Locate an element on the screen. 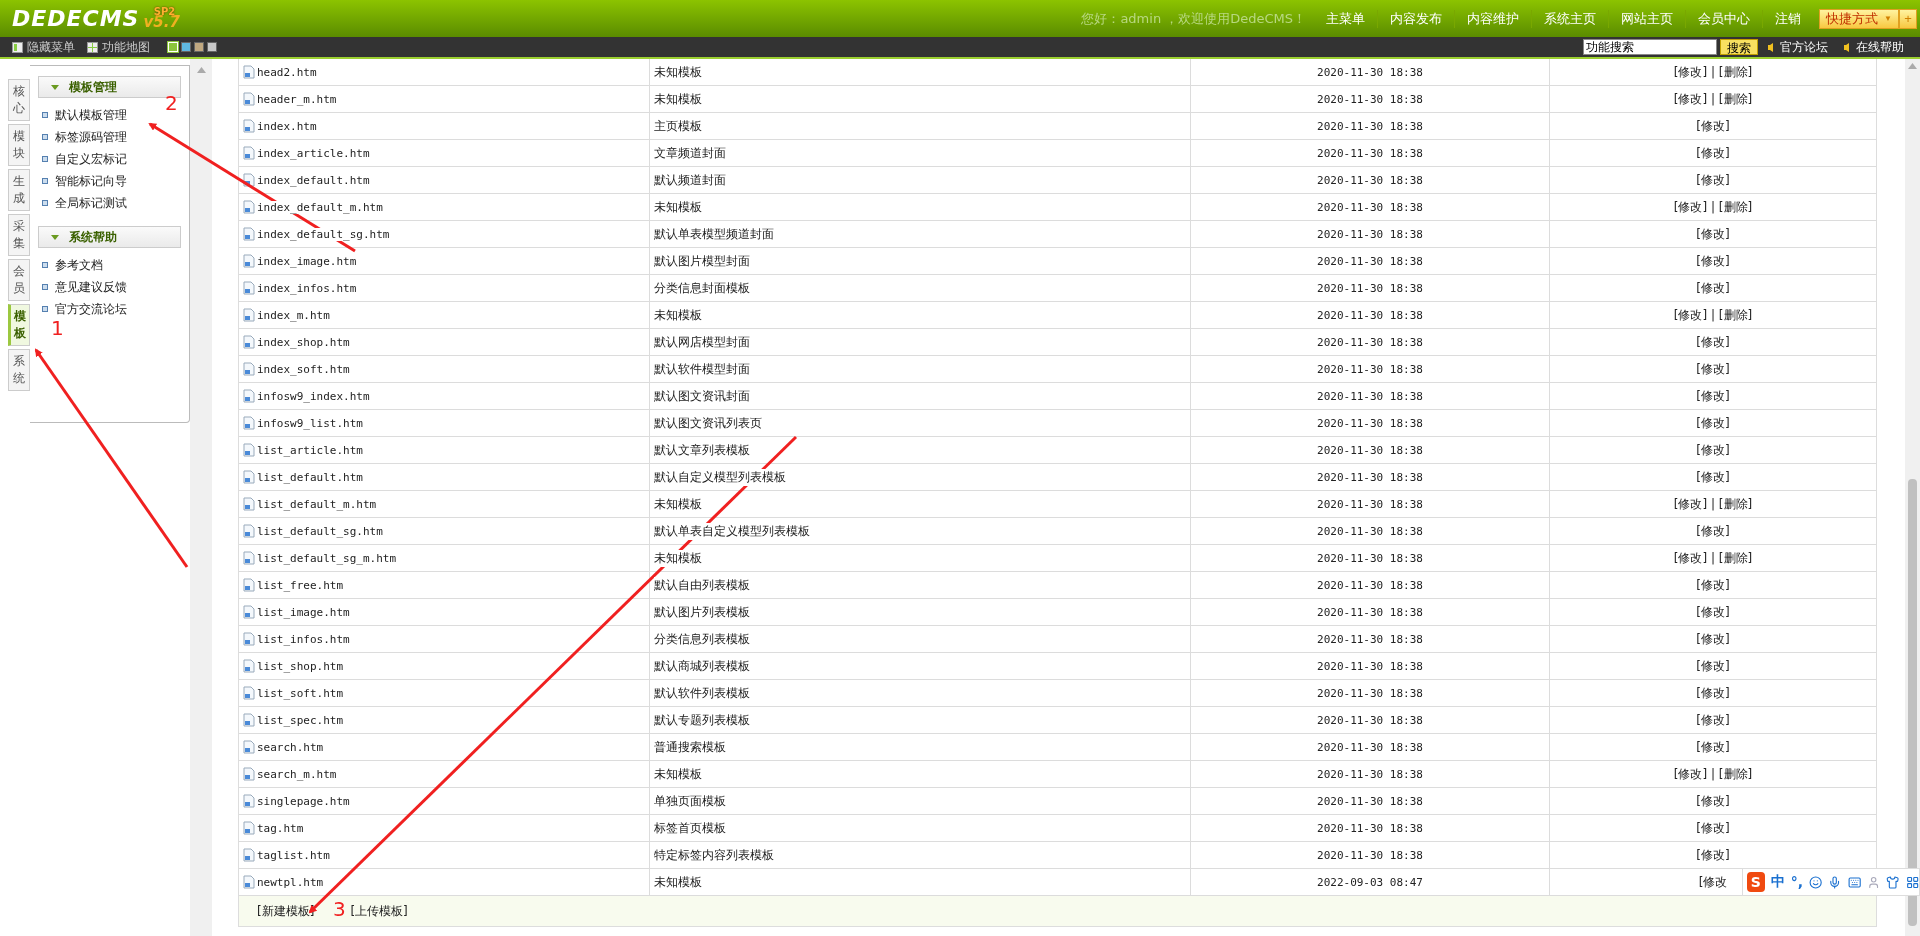  side-tab: 系统 is located at coordinates (19, 370).